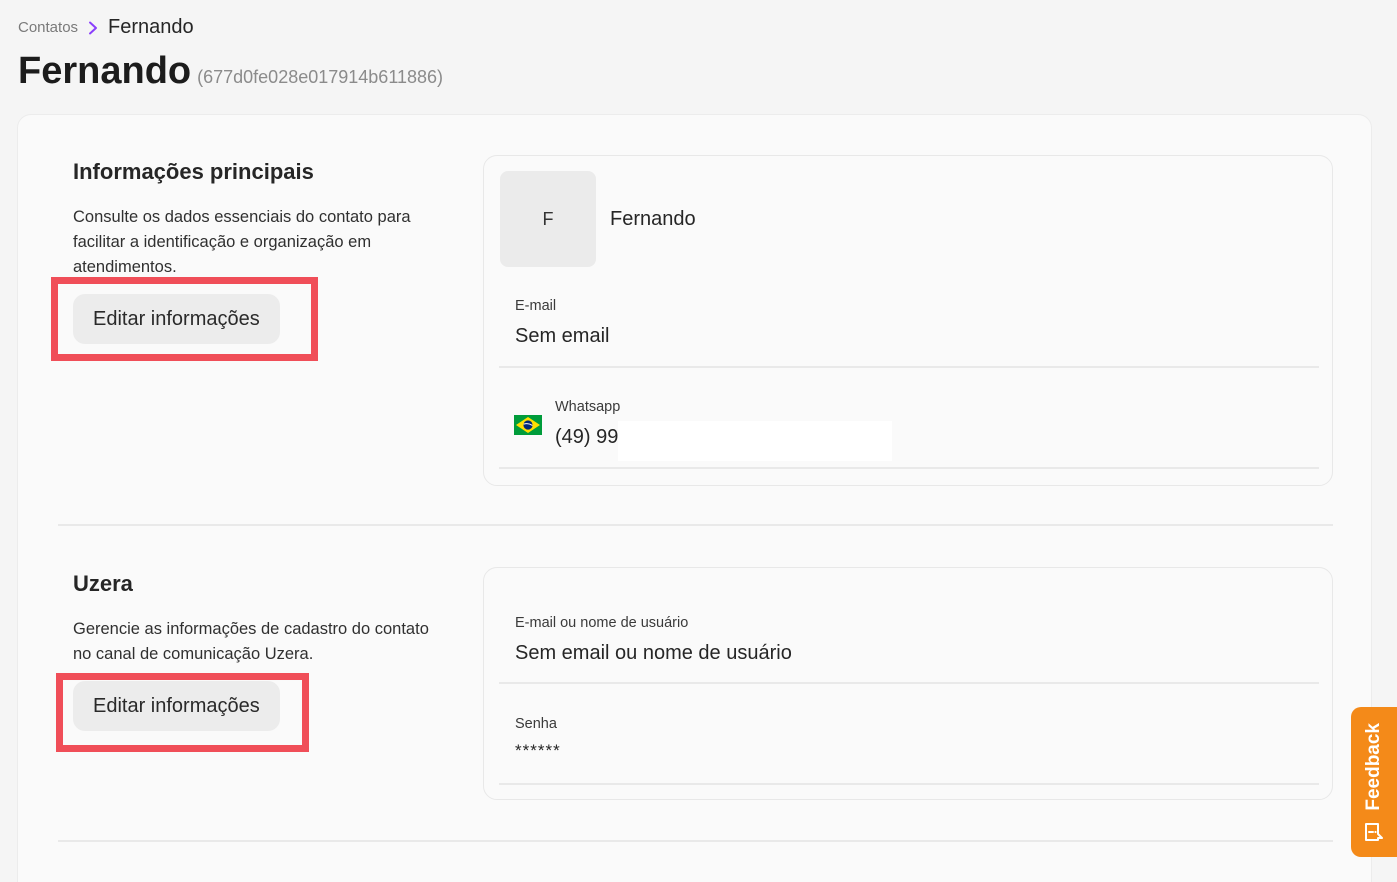 The height and width of the screenshot is (882, 1397). I want to click on feedback-label: Feedback, so click(1373, 767).